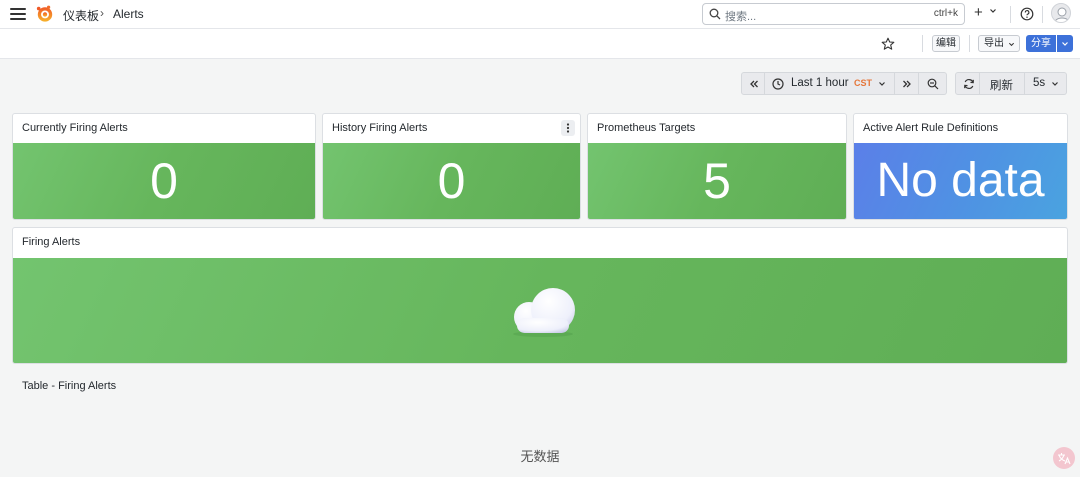  Describe the element at coordinates (544, 312) in the screenshot. I see `cloud-icon` at that location.